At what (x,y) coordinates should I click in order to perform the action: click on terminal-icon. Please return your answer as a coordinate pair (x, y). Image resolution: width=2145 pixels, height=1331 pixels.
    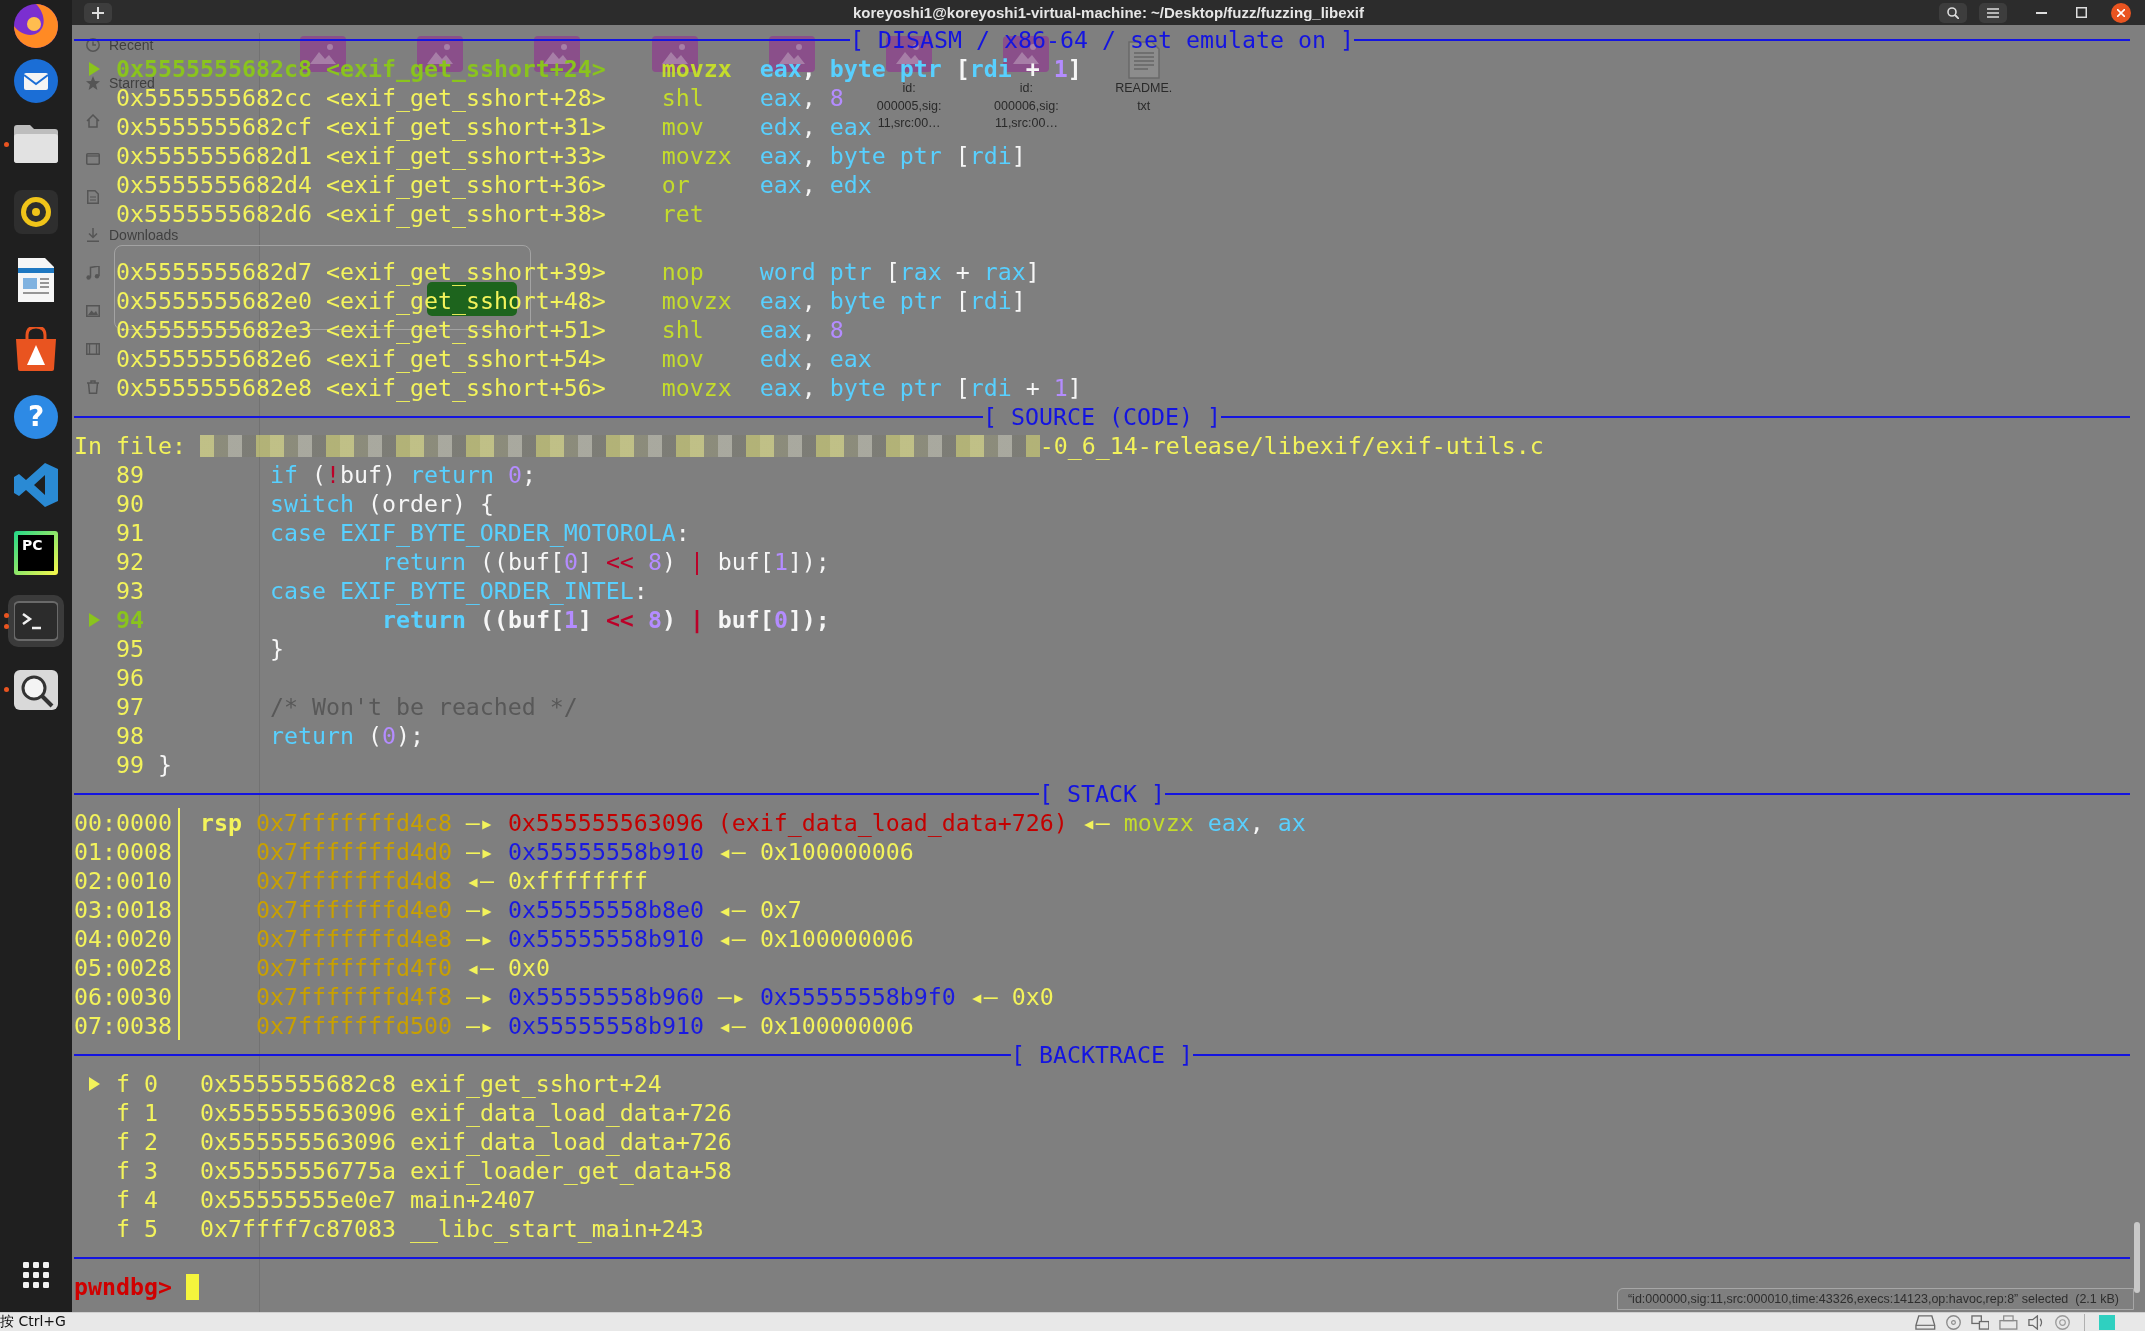
    Looking at the image, I should click on (36, 621).